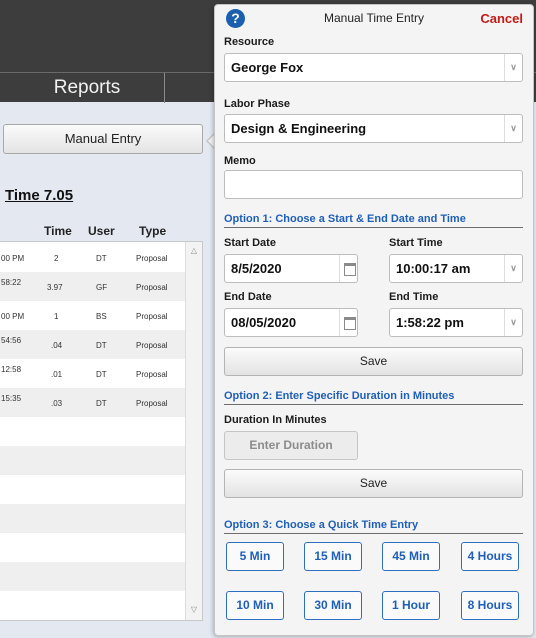 This screenshot has height=638, width=536. What do you see at coordinates (56, 316) in the screenshot?
I see `cell-time: 1` at bounding box center [56, 316].